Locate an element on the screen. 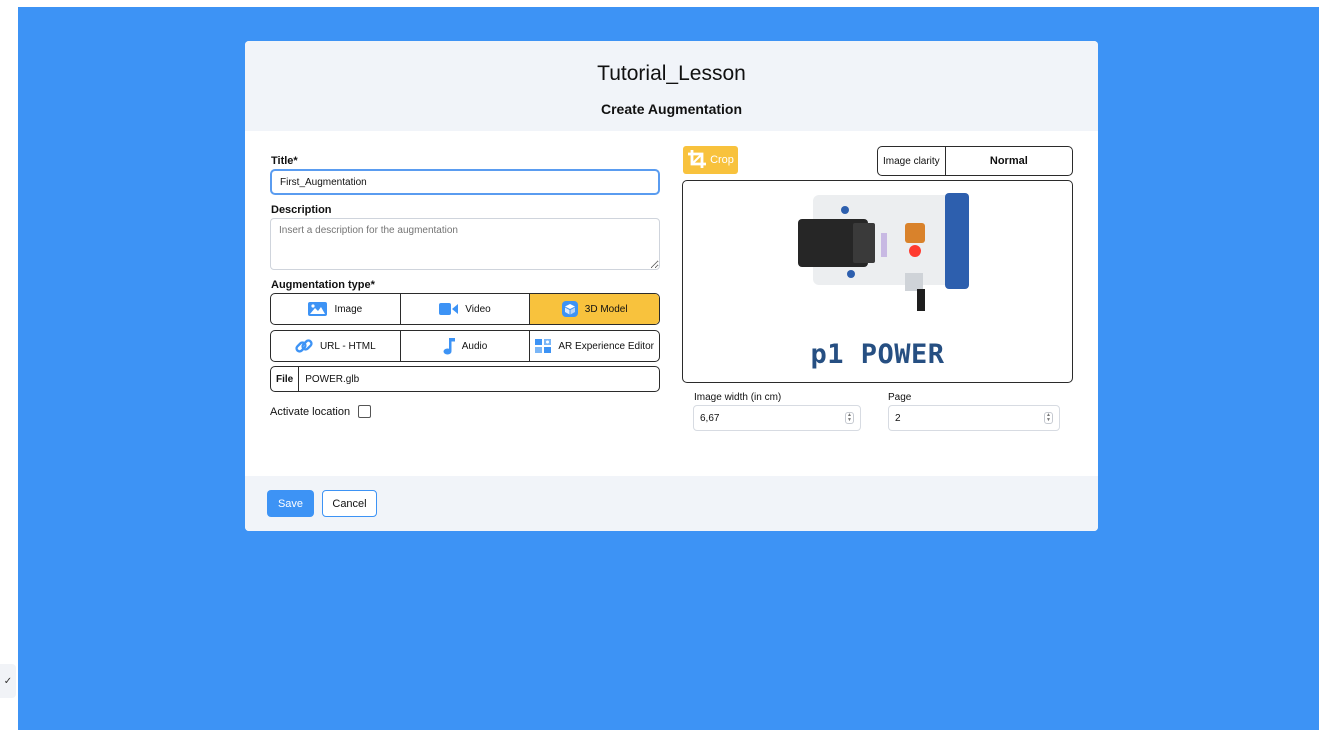 Image resolution: width=1319 pixels, height=730 pixels. type-url-html-button: URL - HTML is located at coordinates (336, 346).